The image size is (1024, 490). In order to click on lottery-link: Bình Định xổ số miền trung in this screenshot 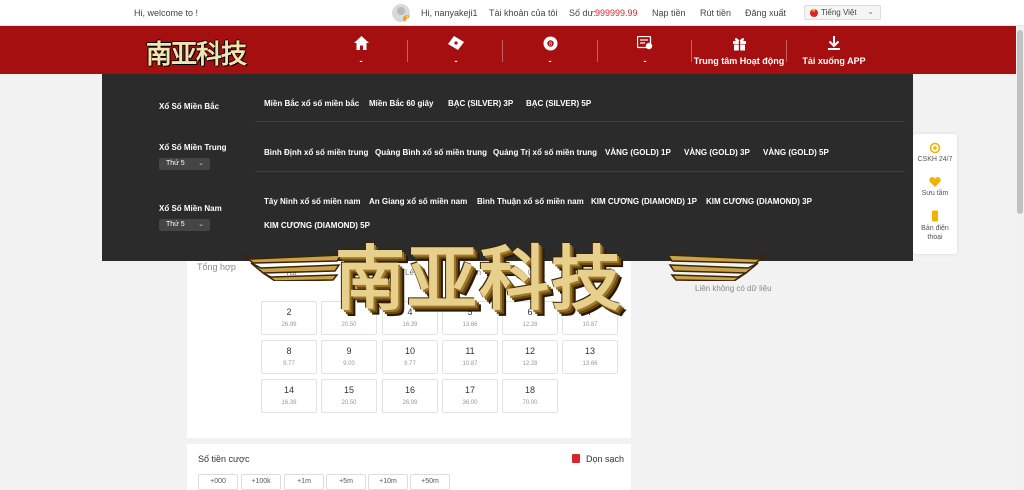, I will do `click(316, 152)`.